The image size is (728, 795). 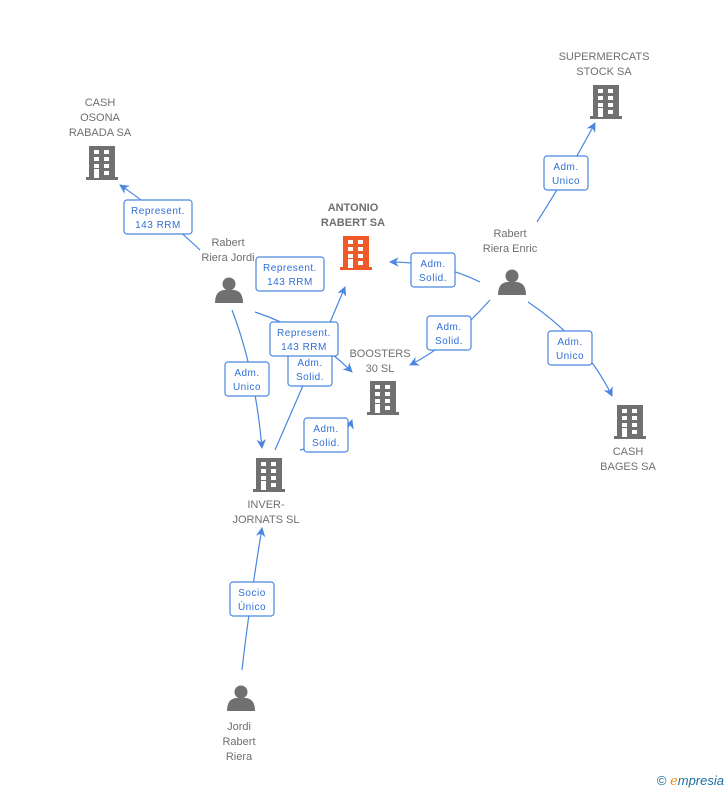 I want to click on node-label: Jordi, so click(x=239, y=727).